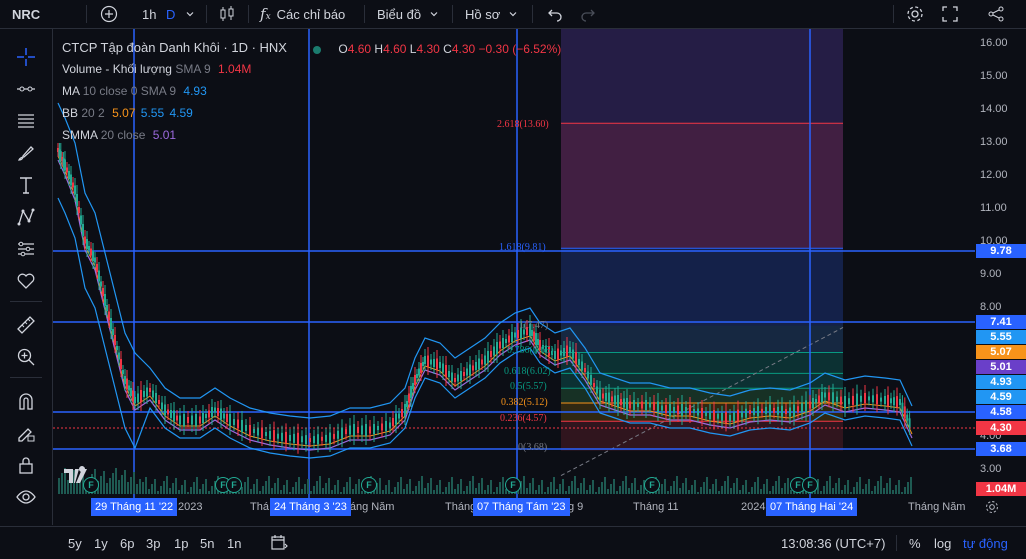  I want to click on brush-tool, so click(26, 153).